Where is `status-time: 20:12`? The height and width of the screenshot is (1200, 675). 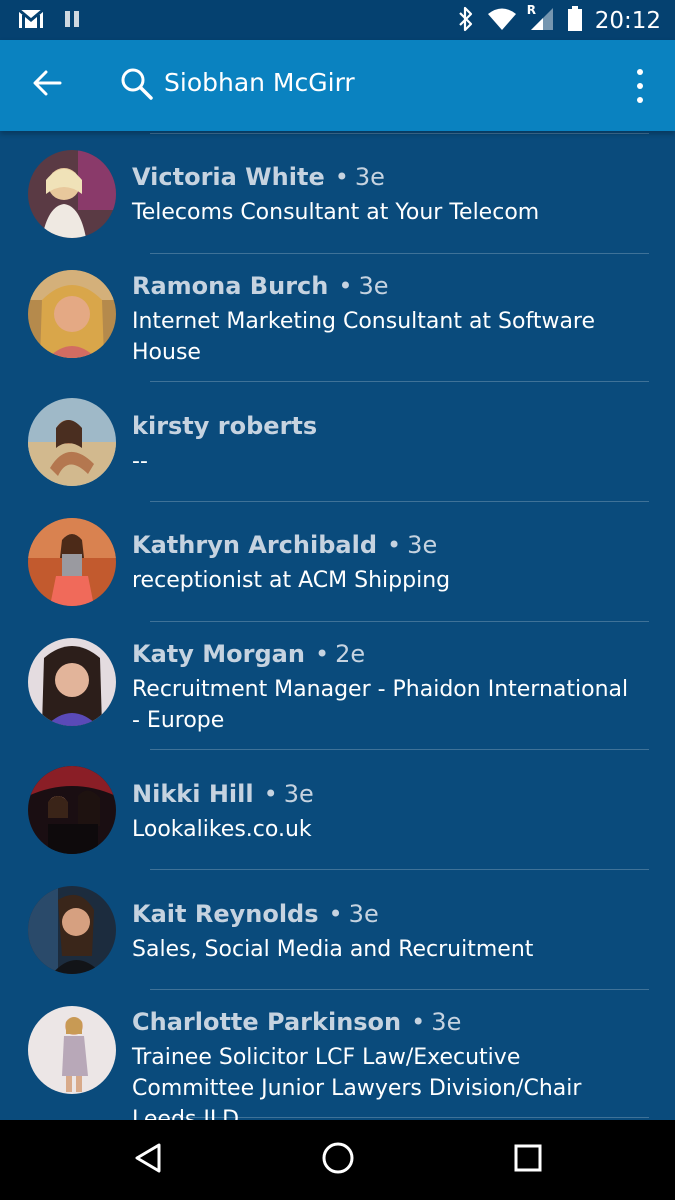
status-time: 20:12 is located at coordinates (627, 21).